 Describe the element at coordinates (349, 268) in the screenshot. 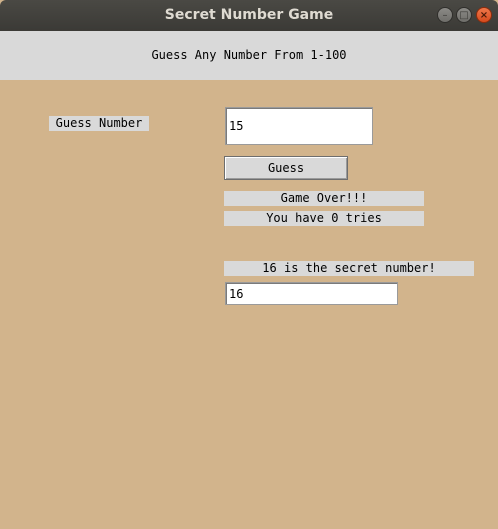

I see `secret-number-label: 16 is the secret number!` at that location.